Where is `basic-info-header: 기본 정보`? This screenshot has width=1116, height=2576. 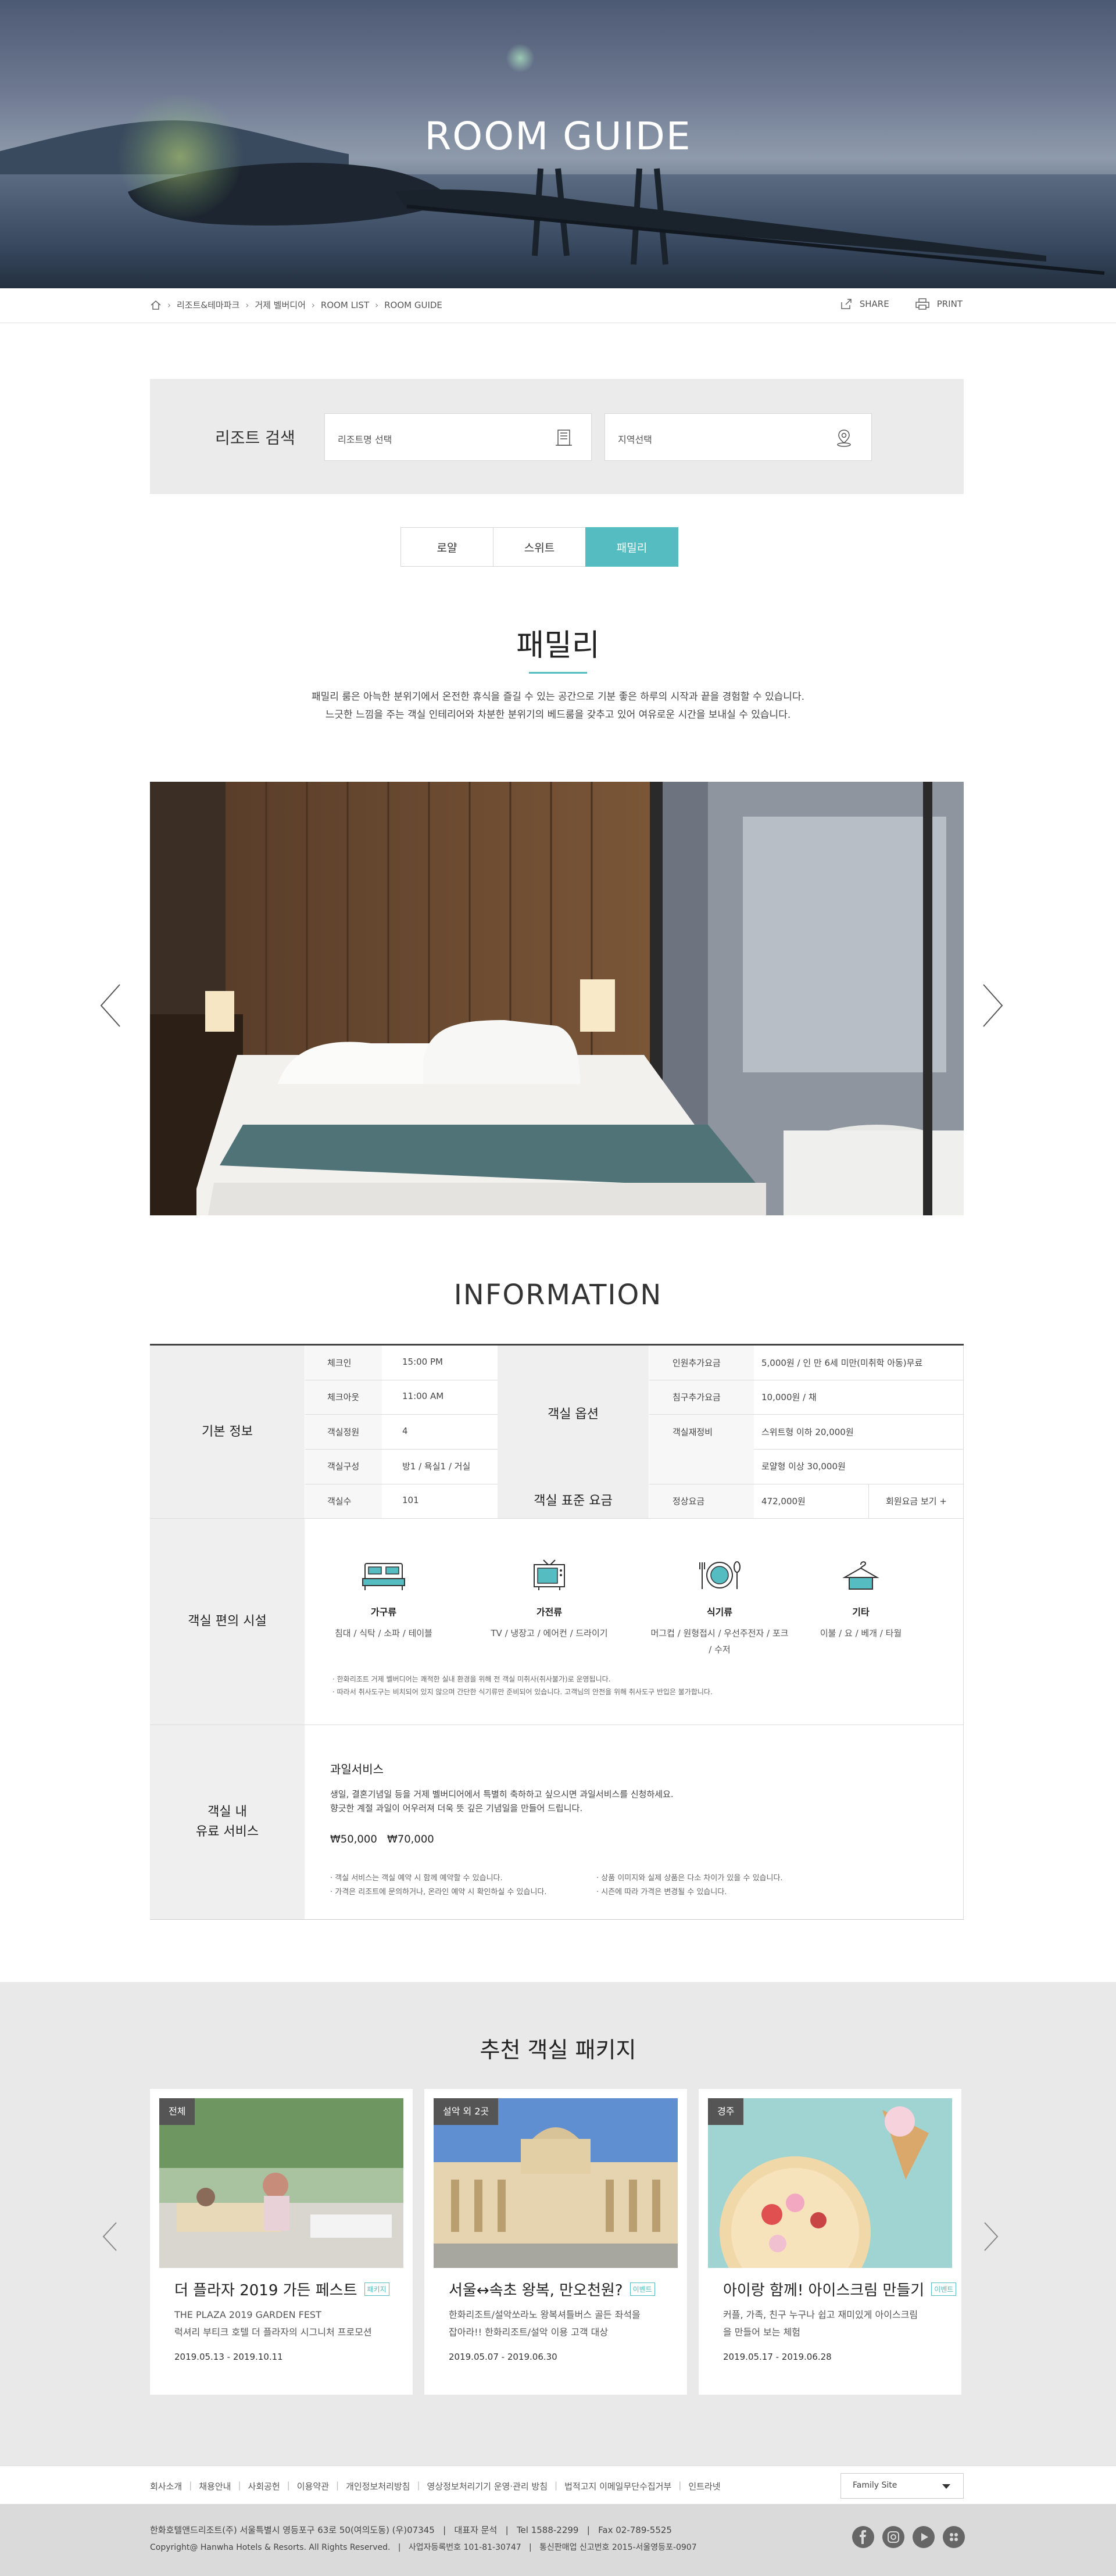
basic-info-header: 기본 정보 is located at coordinates (227, 1432).